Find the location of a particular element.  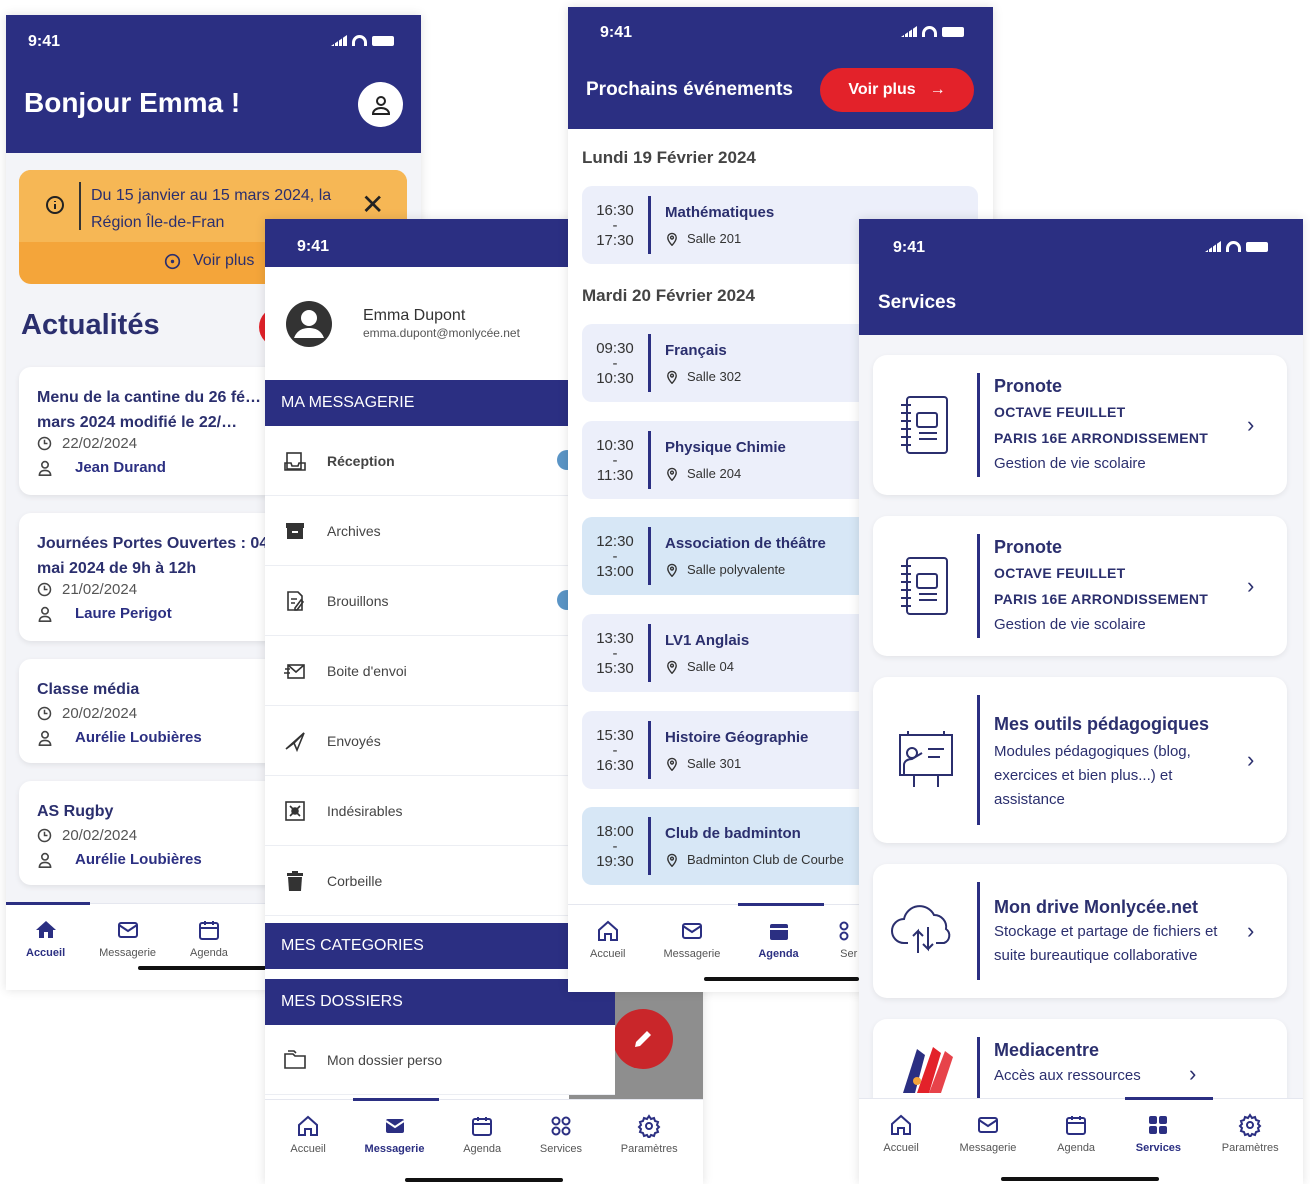

section-categories: MES CATEGORIES is located at coordinates (417, 946).